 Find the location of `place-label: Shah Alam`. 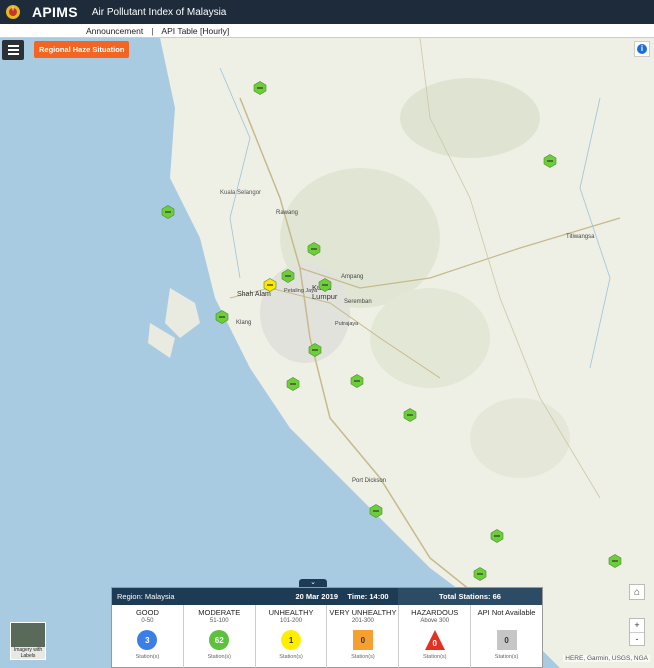

place-label: Shah Alam is located at coordinates (254, 294).